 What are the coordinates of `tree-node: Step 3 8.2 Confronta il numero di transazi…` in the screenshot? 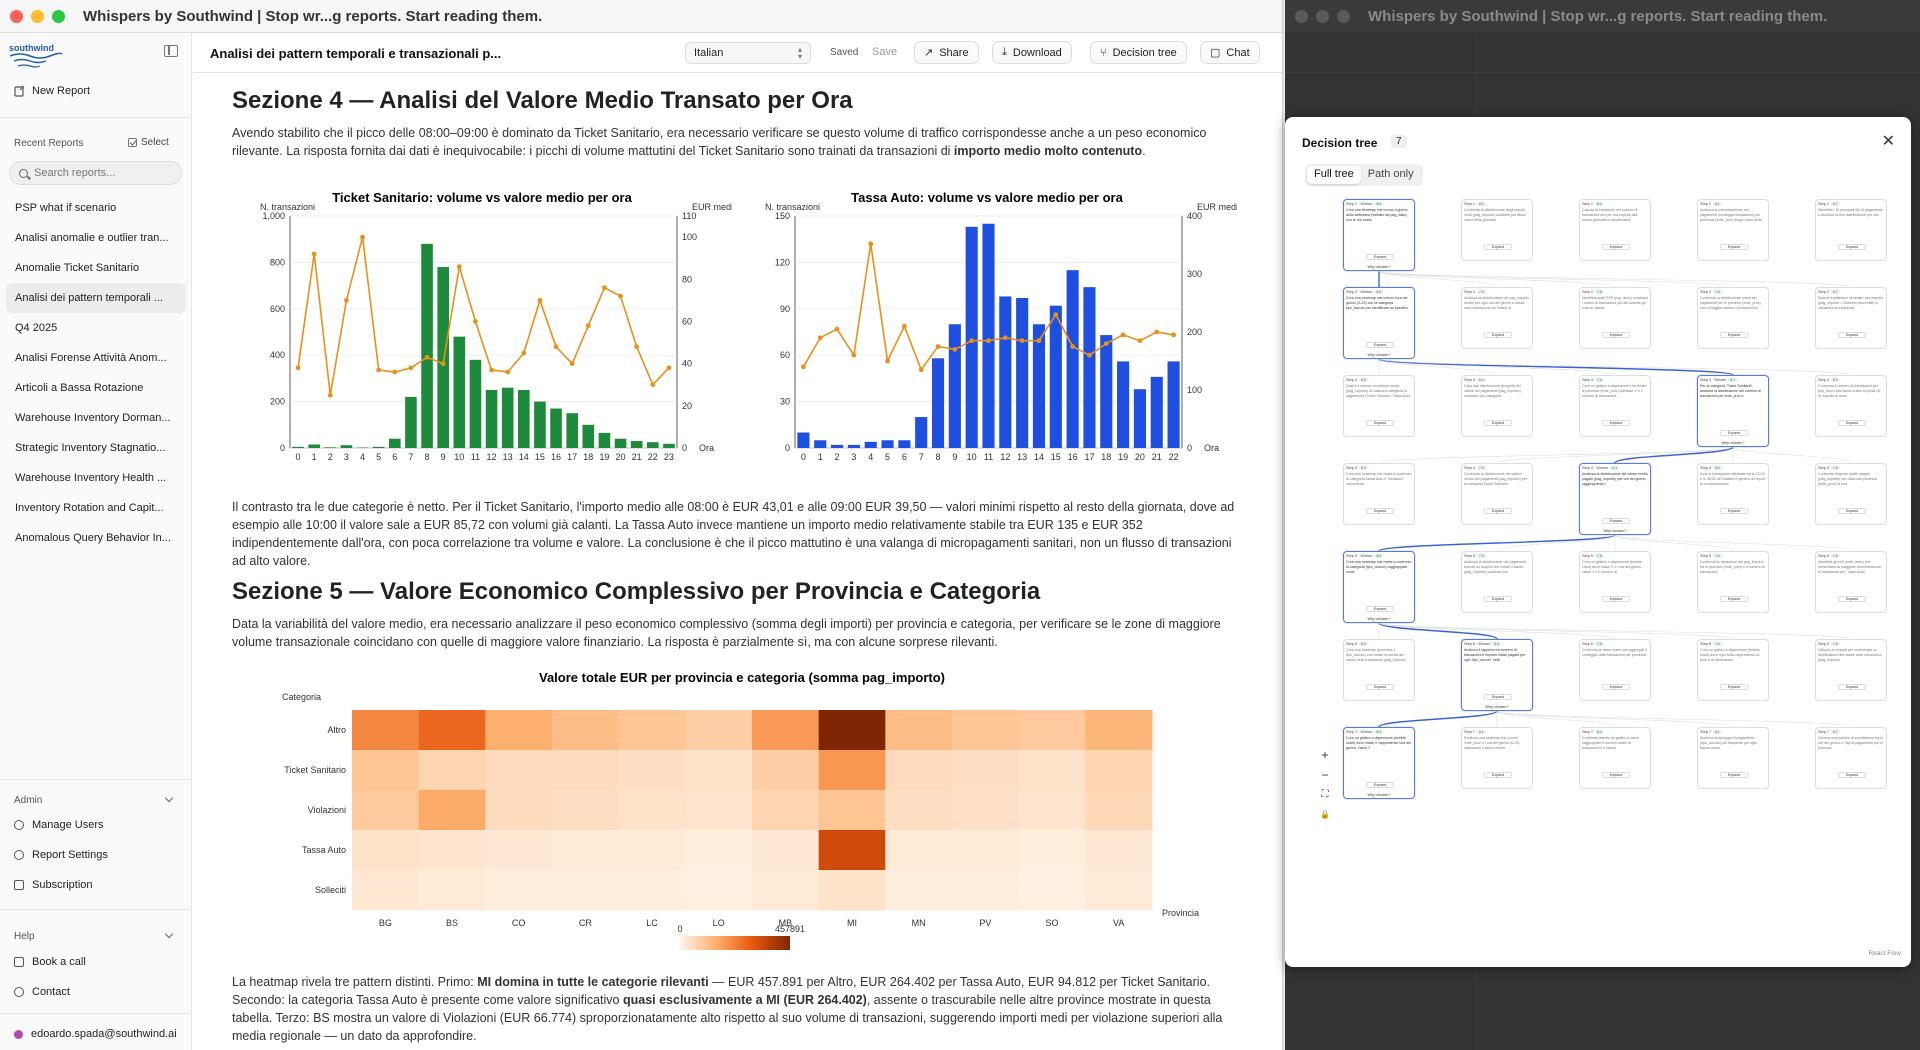 It's located at (1851, 406).